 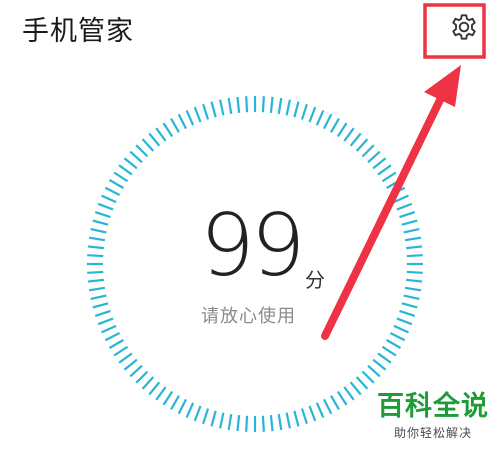 I want to click on security-score: 99, so click(x=252, y=246).